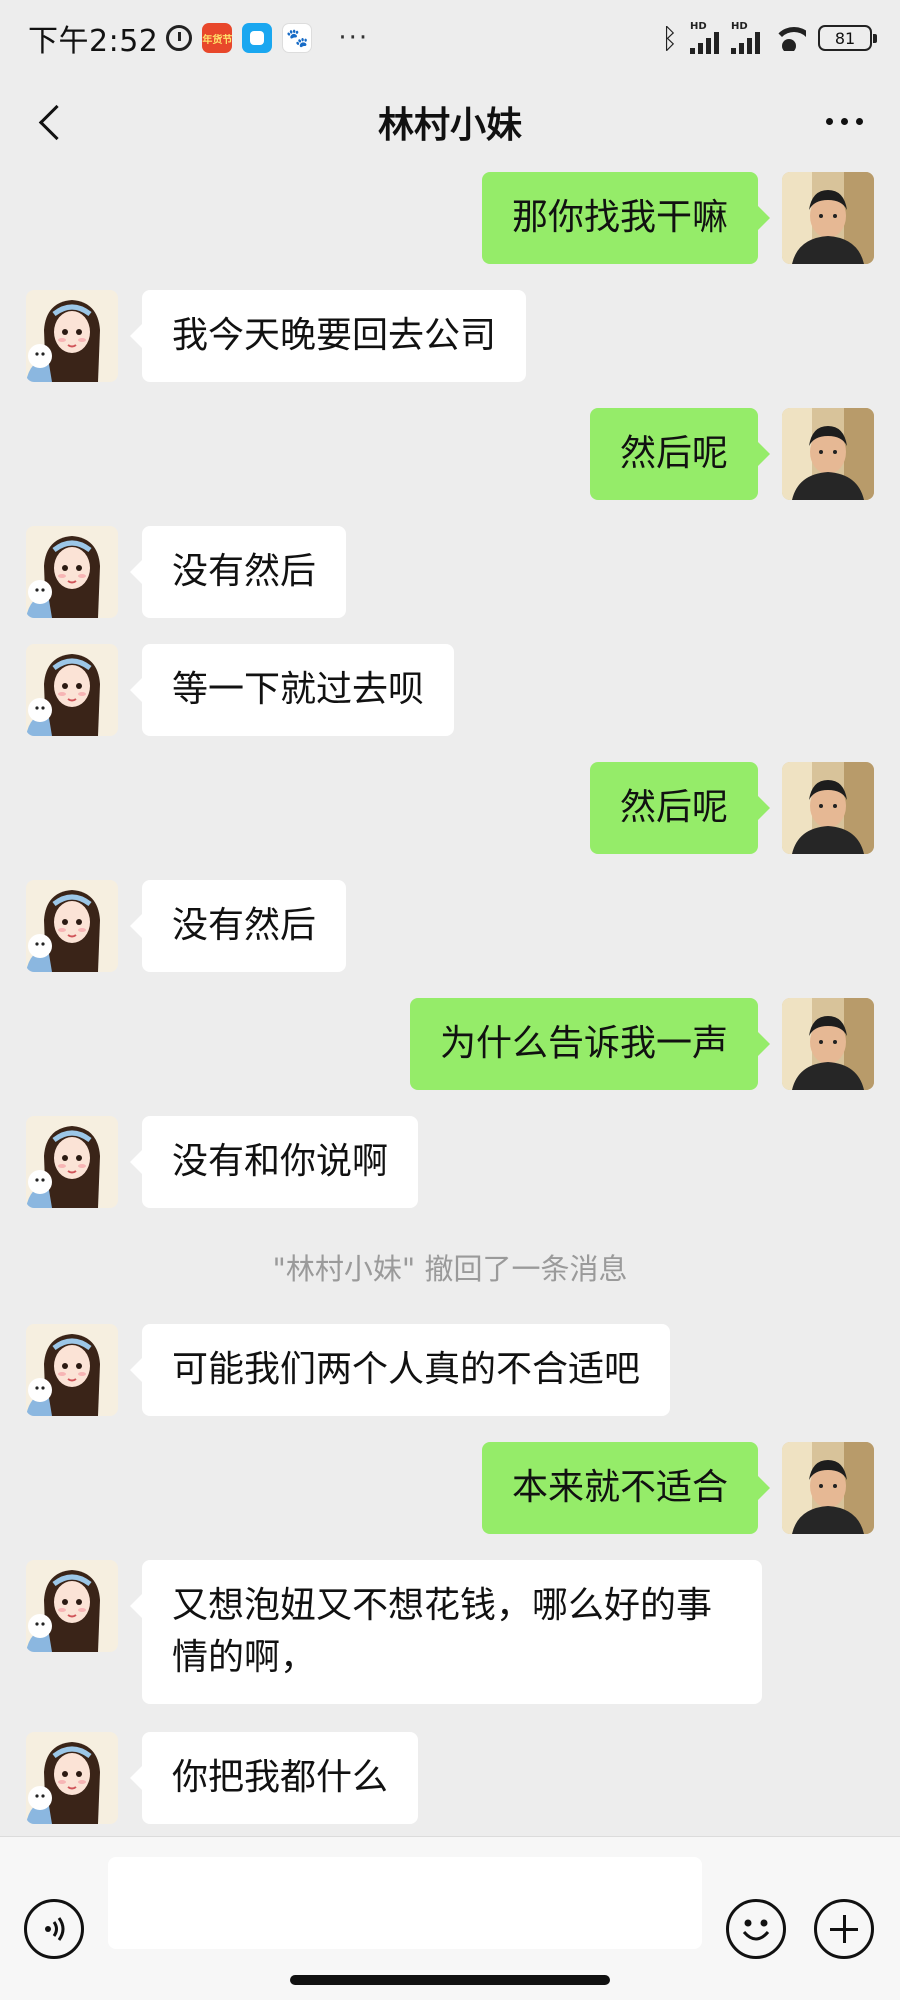  What do you see at coordinates (844, 1929) in the screenshot?
I see `plus-icon` at bounding box center [844, 1929].